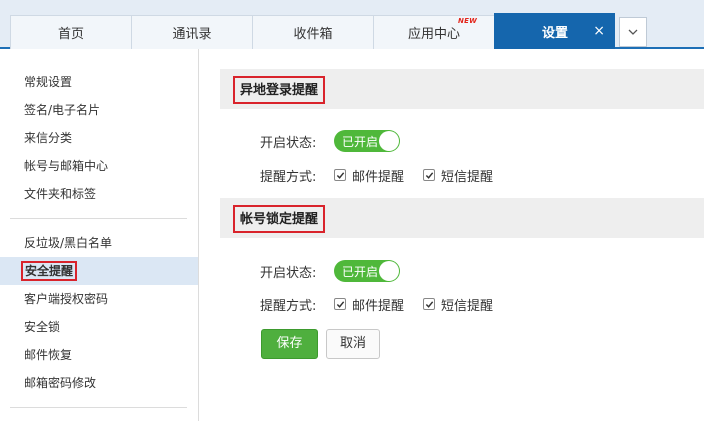  I want to click on sidebar-item-accounts: 帐号与邮箱中心, so click(99, 166).